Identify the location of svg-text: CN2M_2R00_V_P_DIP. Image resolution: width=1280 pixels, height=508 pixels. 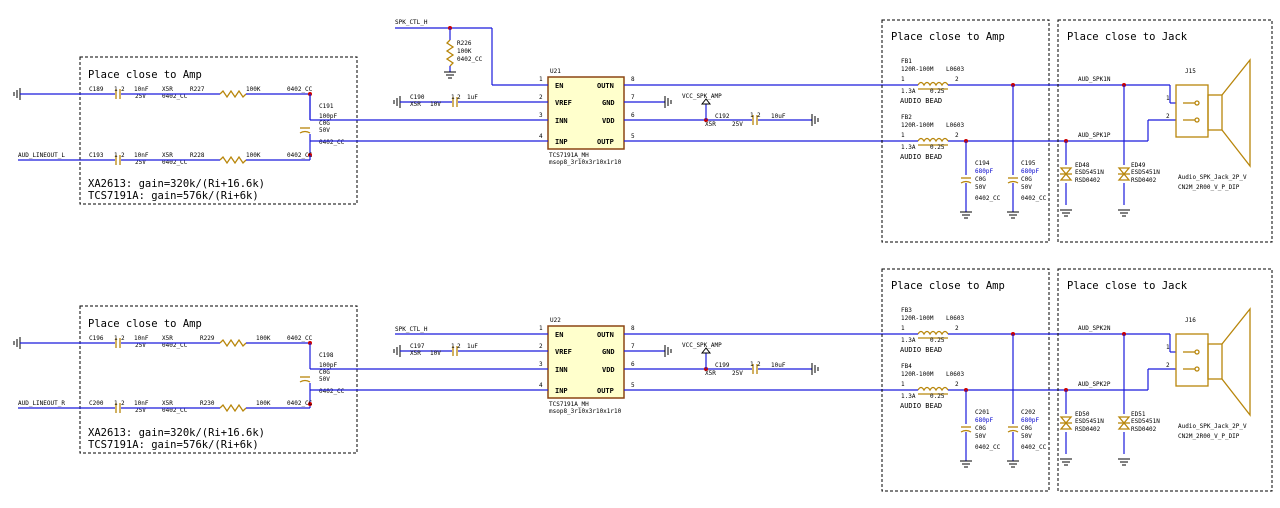
(1209, 436).